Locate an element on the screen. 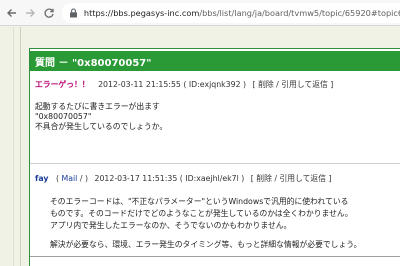  post-line: 起動するたびに書きエラーが出ます is located at coordinates (97, 106).